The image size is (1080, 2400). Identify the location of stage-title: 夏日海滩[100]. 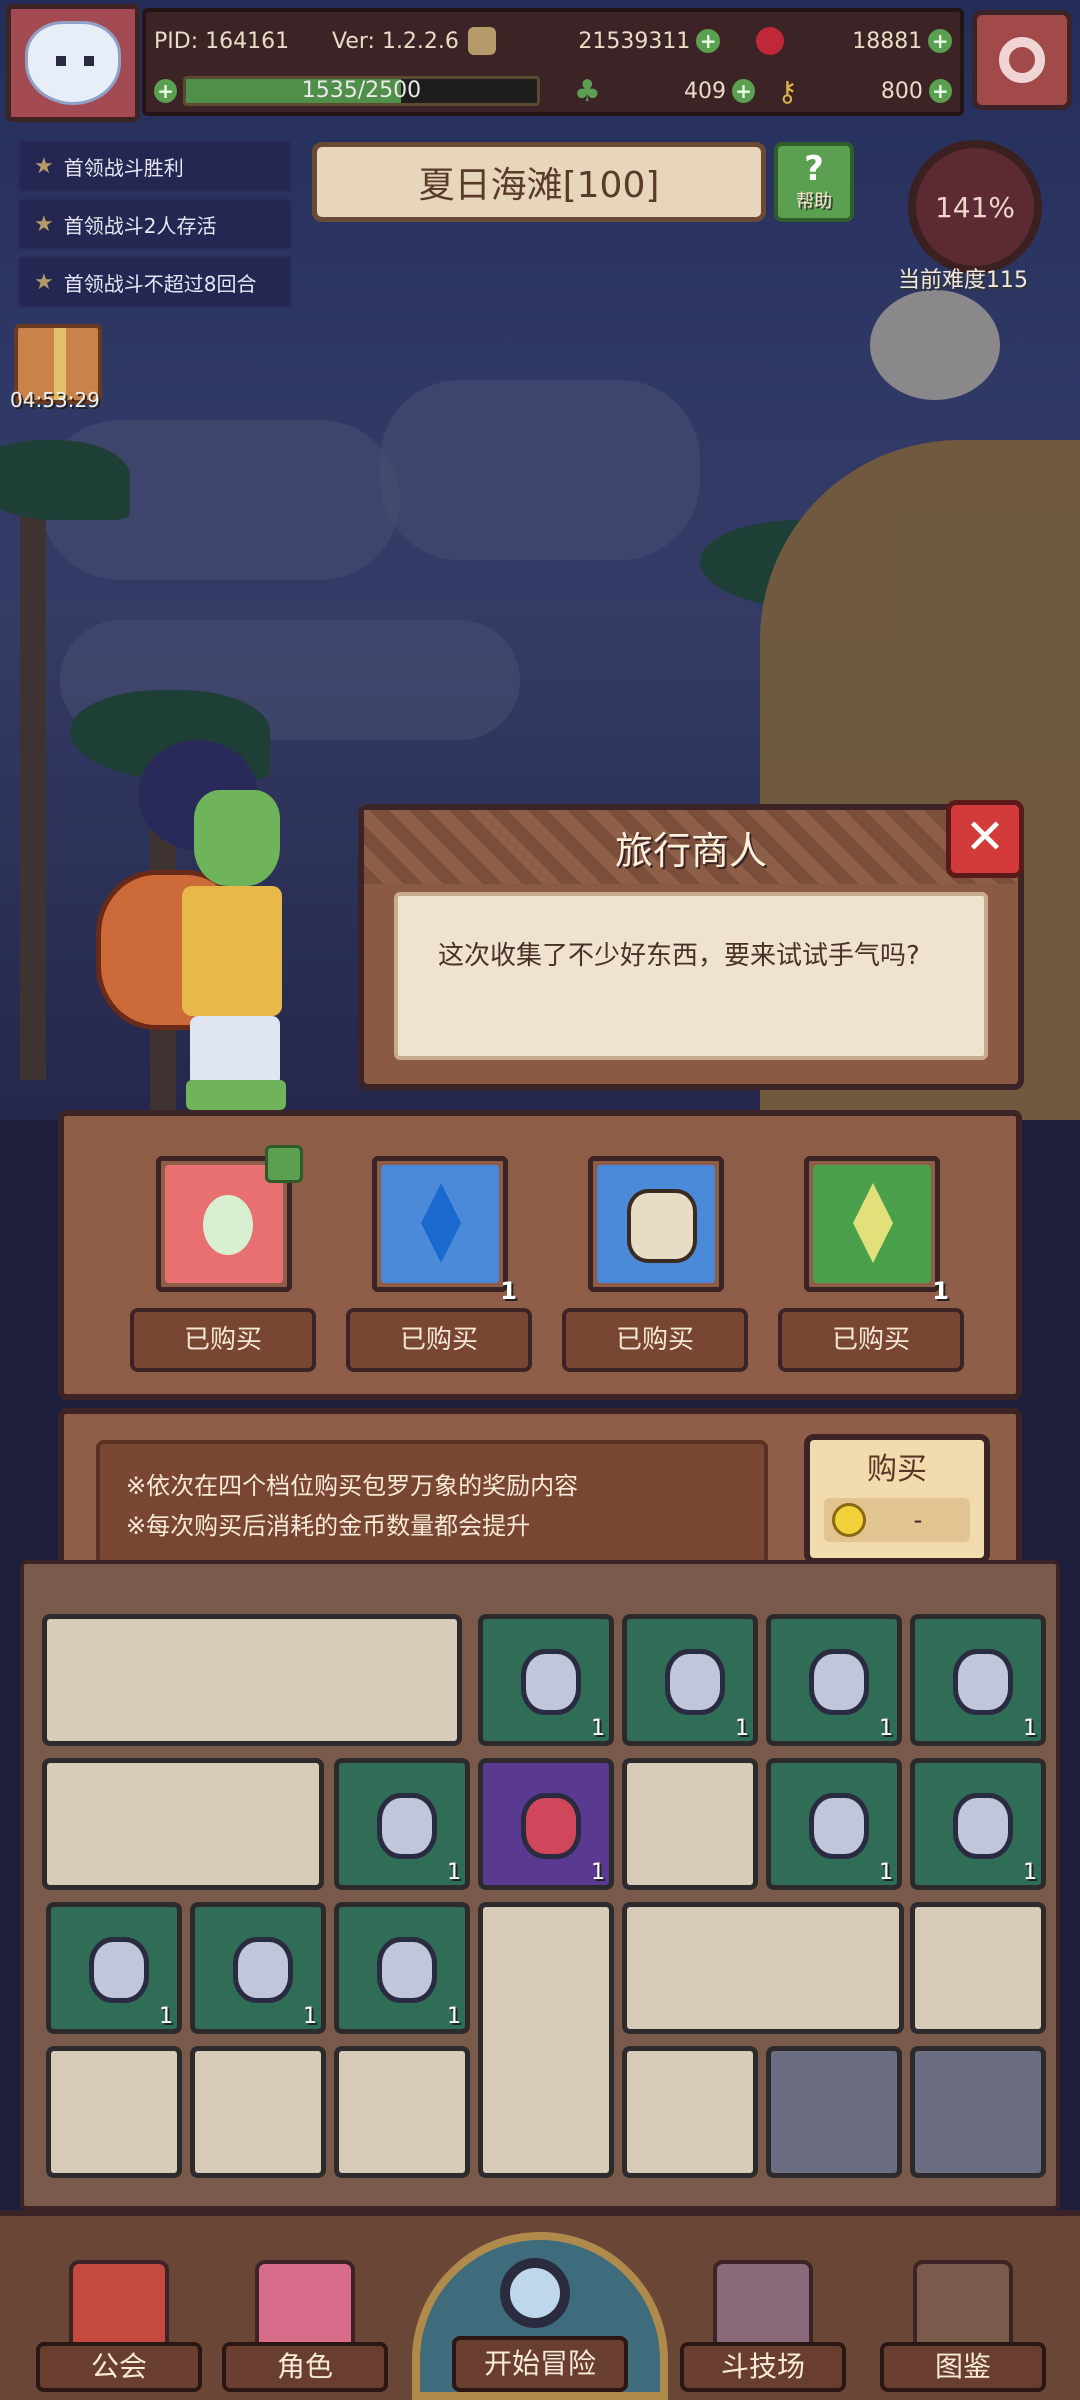
(539, 182).